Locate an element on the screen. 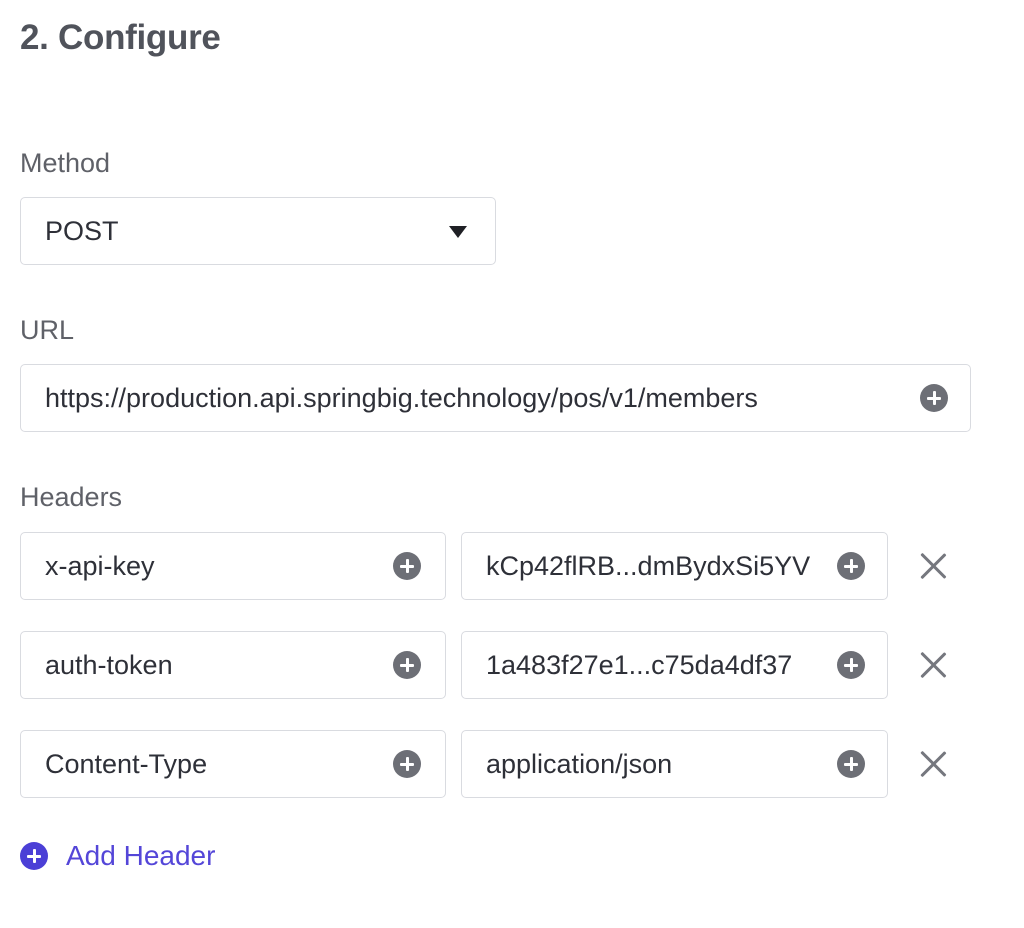  header-key-input: auth-token is located at coordinates (233, 665).